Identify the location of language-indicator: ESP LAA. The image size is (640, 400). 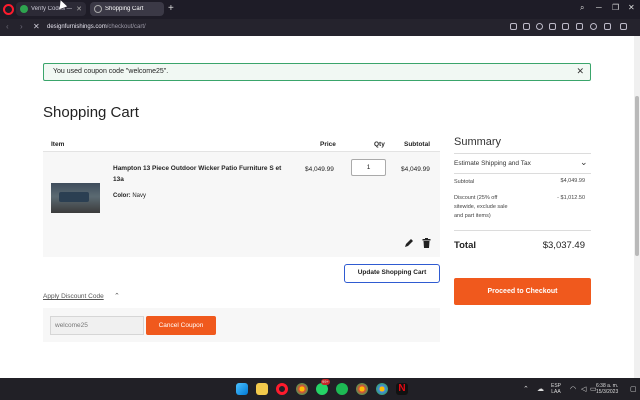
(556, 389).